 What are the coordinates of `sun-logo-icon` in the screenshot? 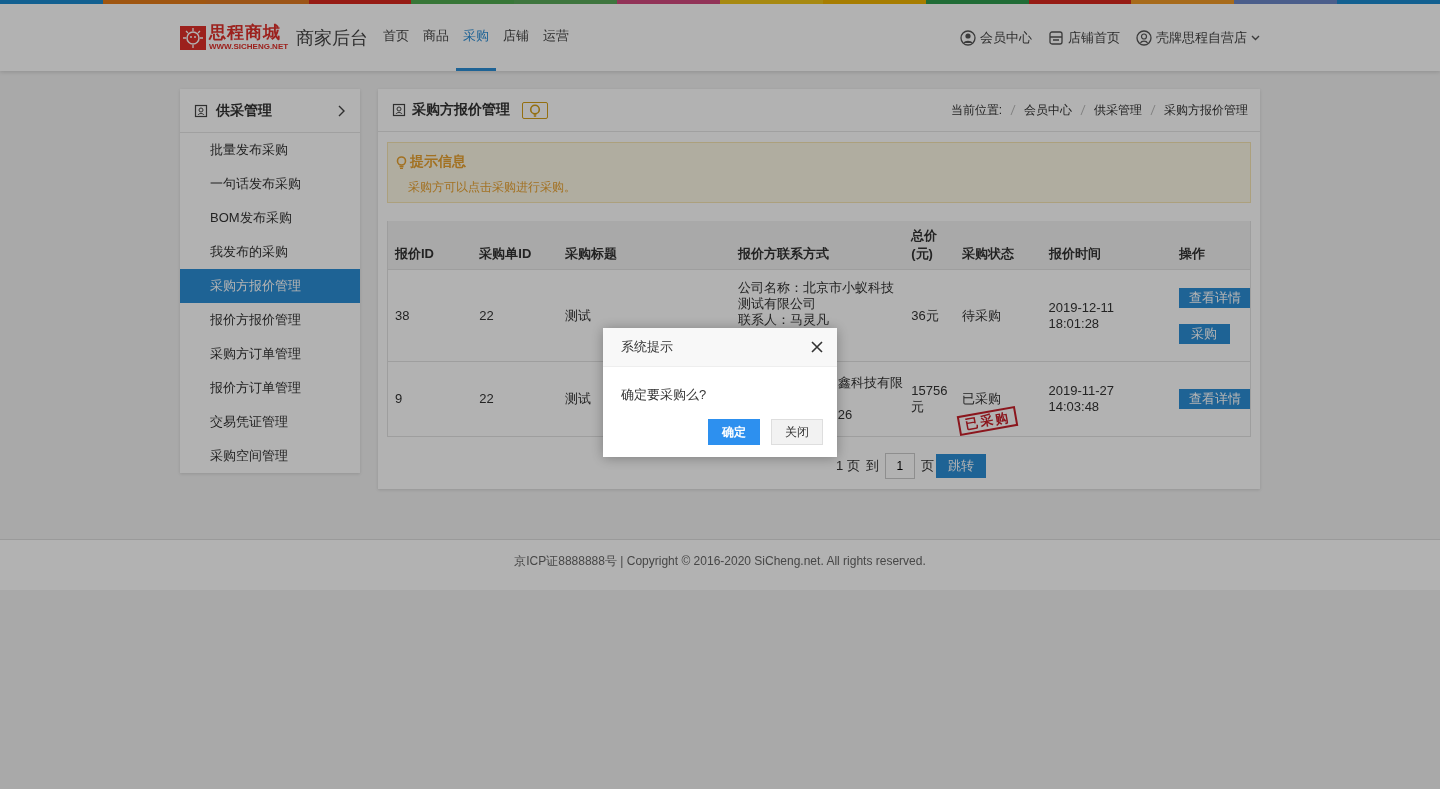 It's located at (193, 37).